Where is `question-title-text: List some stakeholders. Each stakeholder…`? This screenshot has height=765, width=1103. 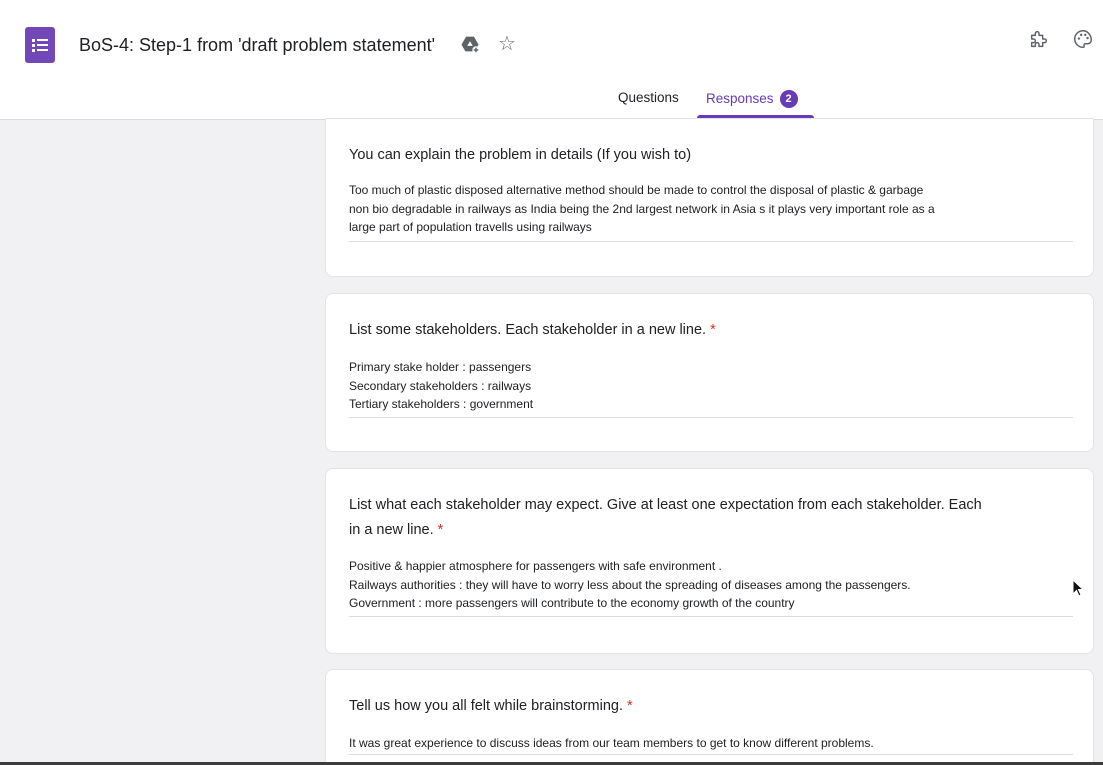 question-title-text: List some stakeholders. Each stakeholder… is located at coordinates (528, 330).